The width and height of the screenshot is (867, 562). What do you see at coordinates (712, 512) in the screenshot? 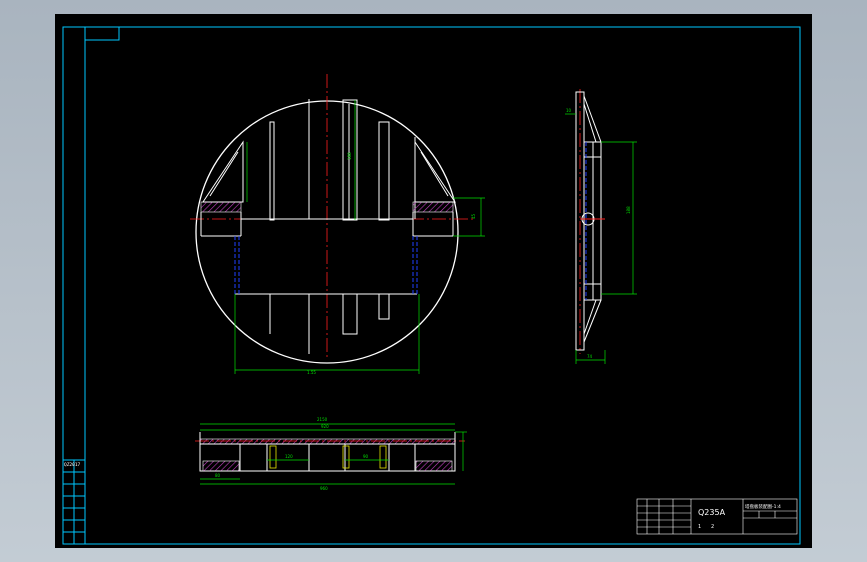
I see `material-label: Q235A` at bounding box center [712, 512].